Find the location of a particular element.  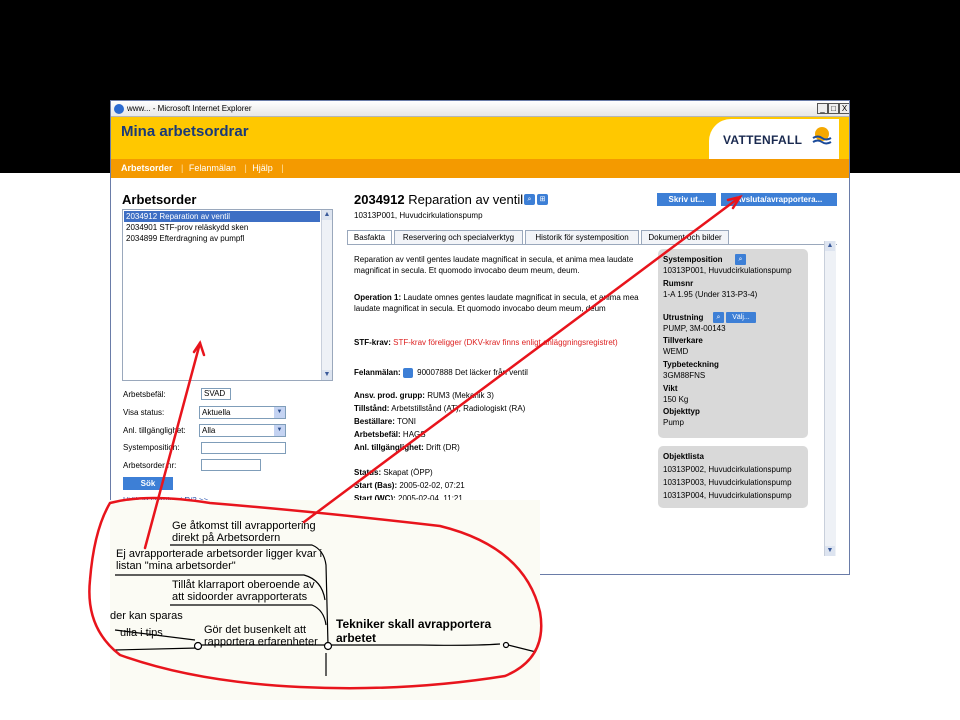

vattenfall-logo-icon is located at coordinates (822, 136).